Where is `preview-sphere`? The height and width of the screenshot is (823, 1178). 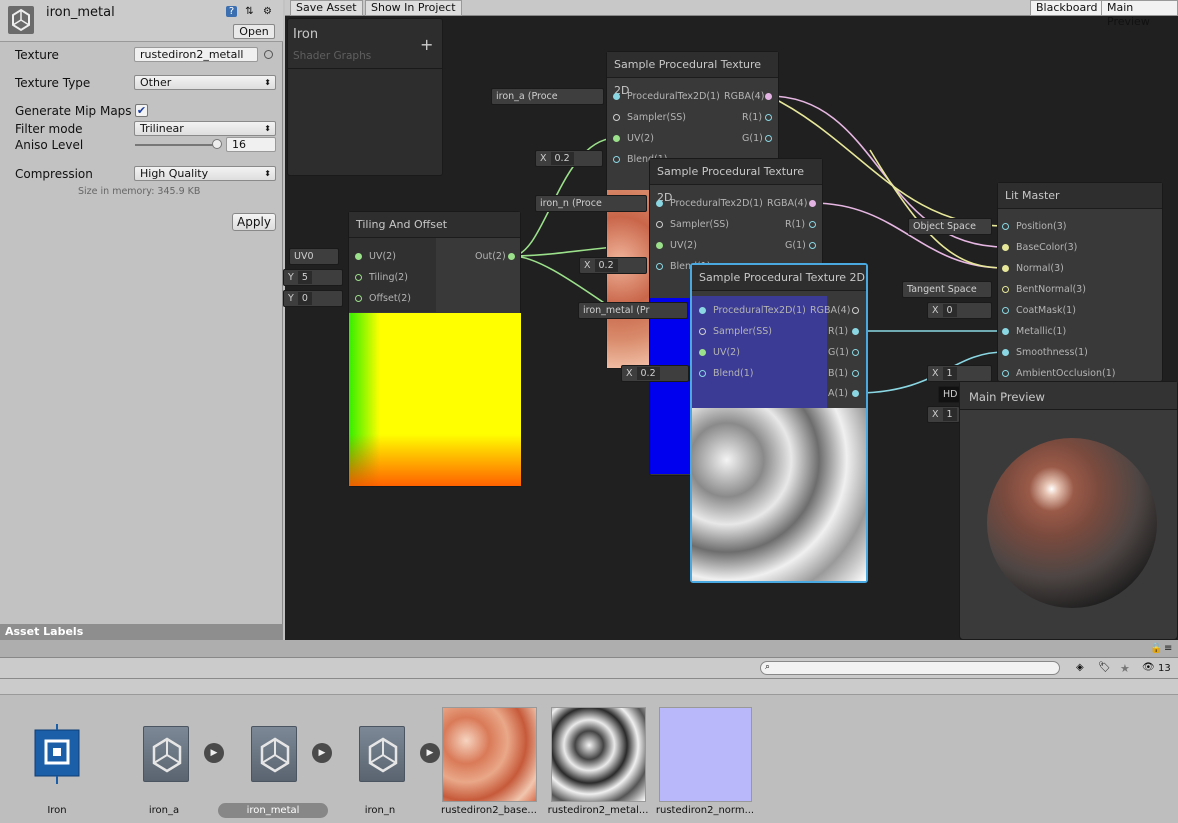 preview-sphere is located at coordinates (1072, 523).